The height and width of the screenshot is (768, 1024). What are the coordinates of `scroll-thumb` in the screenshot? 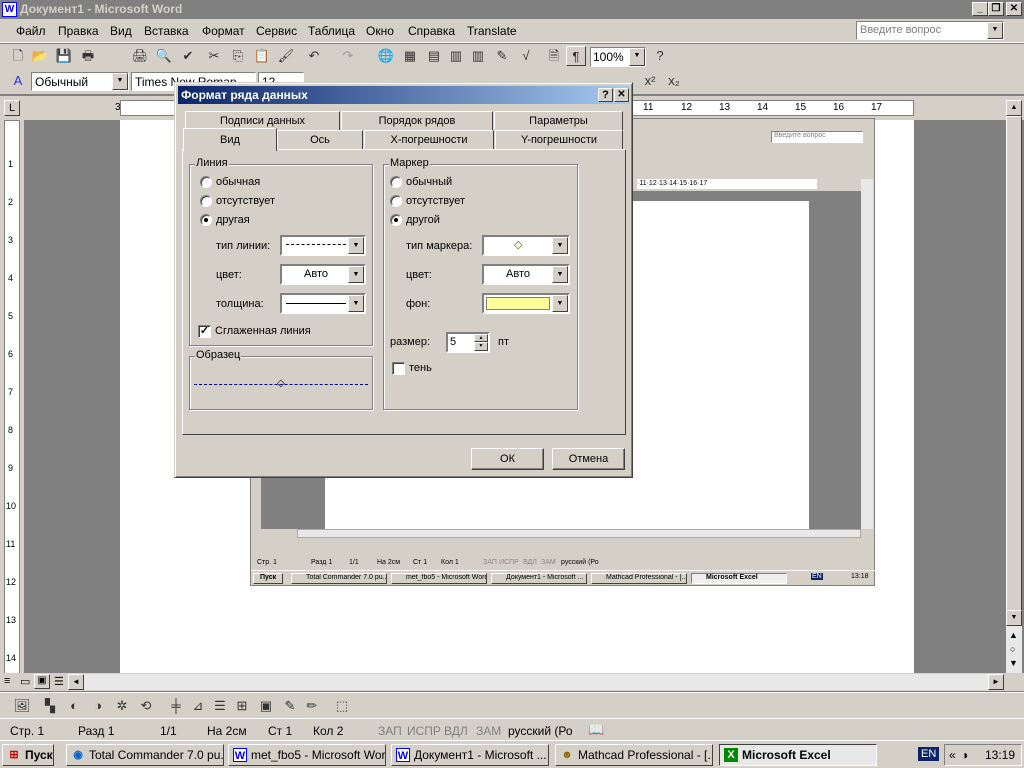 It's located at (1014, 366).